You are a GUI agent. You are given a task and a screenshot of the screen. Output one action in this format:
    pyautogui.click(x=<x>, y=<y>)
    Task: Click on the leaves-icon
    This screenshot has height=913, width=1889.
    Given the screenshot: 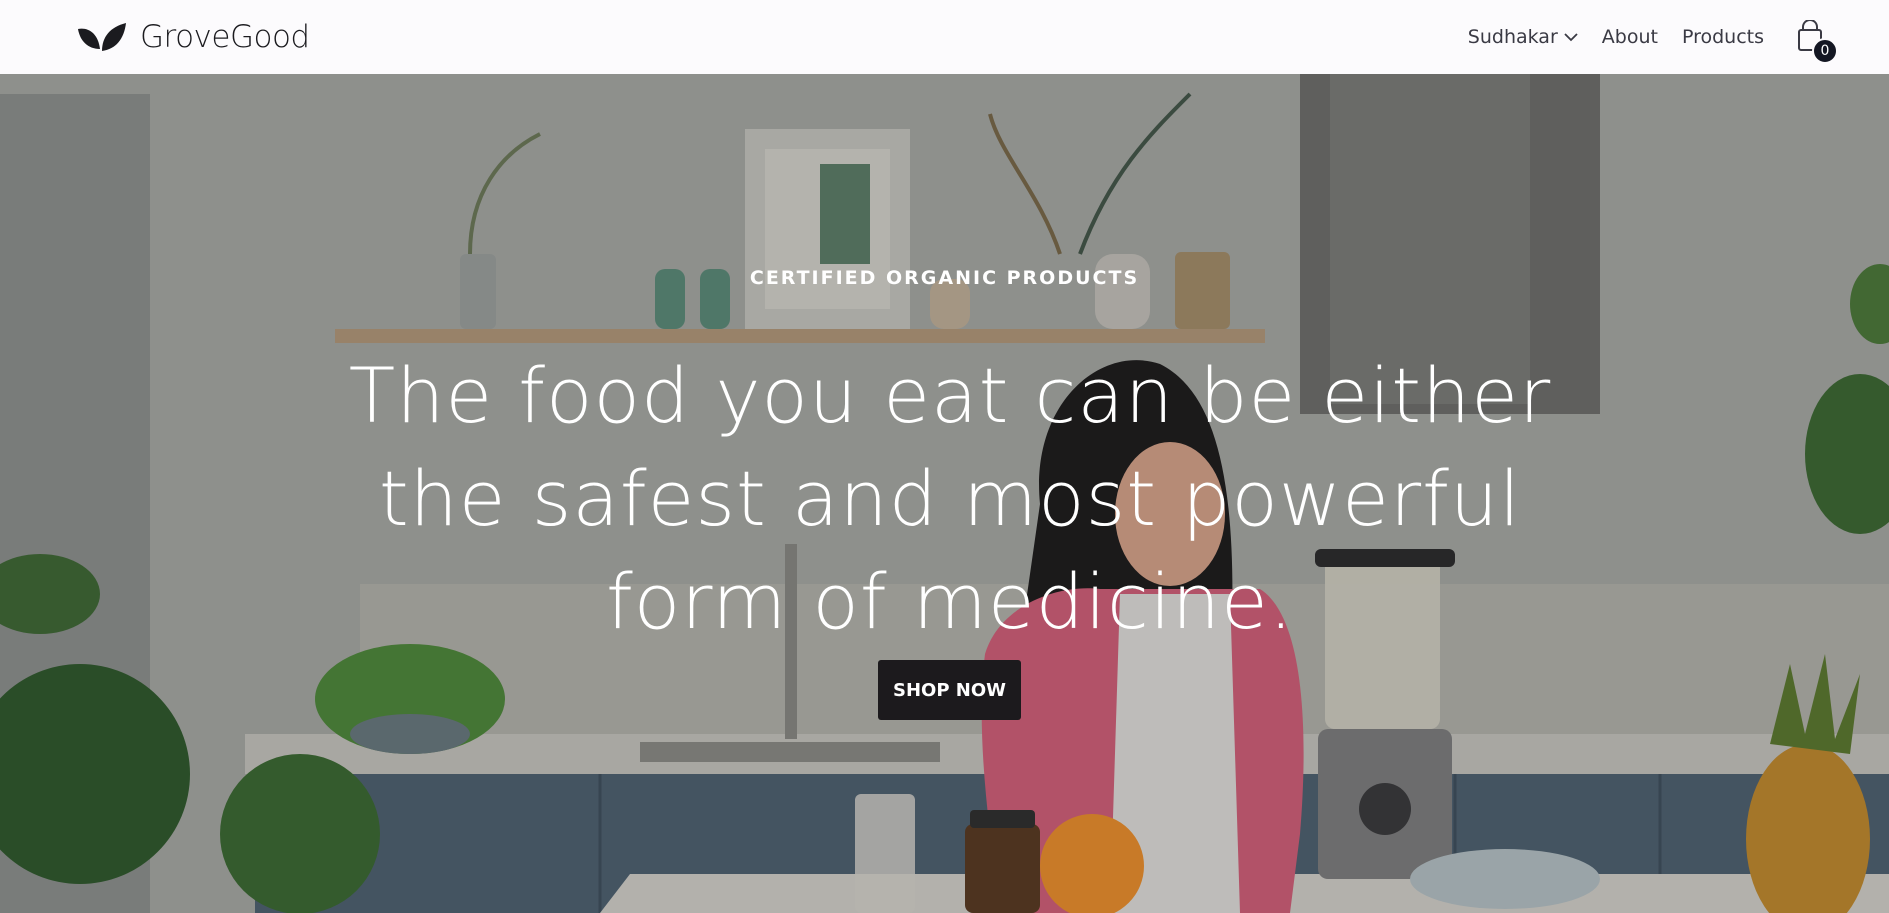 What is the action you would take?
    pyautogui.click(x=102, y=37)
    